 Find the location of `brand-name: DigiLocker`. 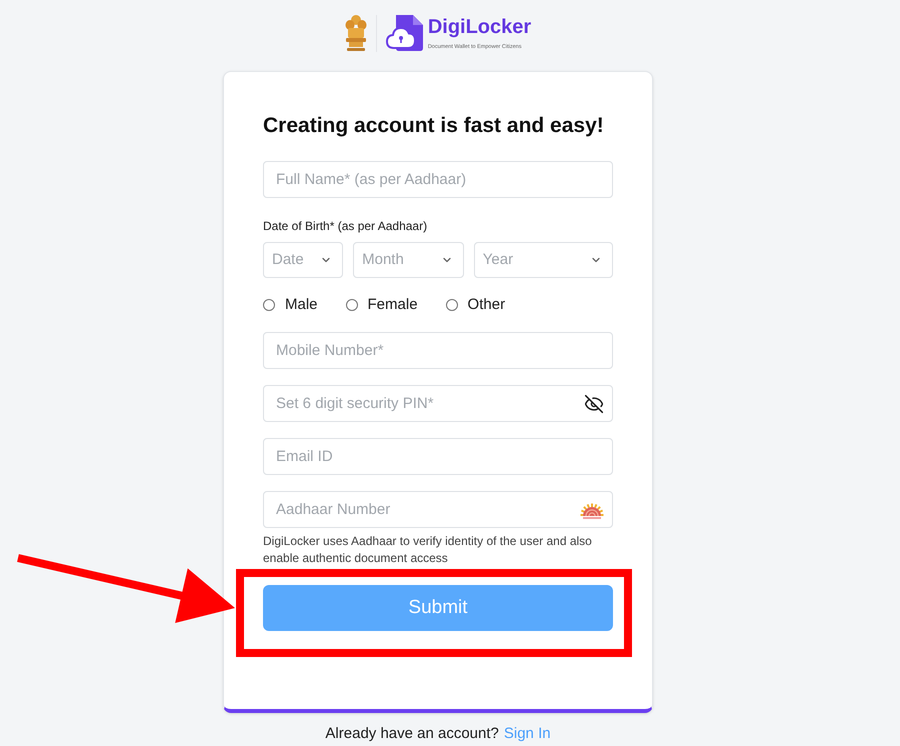

brand-name: DigiLocker is located at coordinates (480, 27).